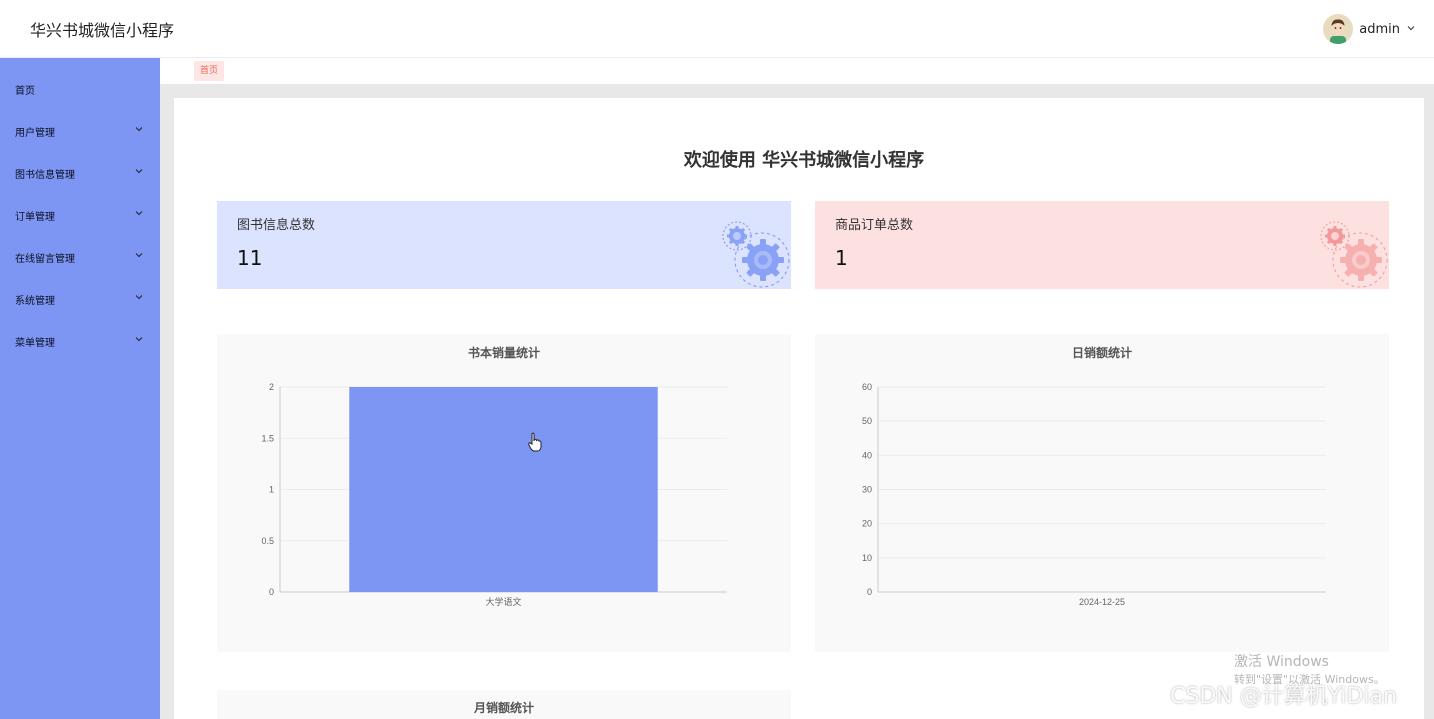 This screenshot has width=1434, height=719. What do you see at coordinates (841, 258) in the screenshot?
I see `stat-value: 1` at bounding box center [841, 258].